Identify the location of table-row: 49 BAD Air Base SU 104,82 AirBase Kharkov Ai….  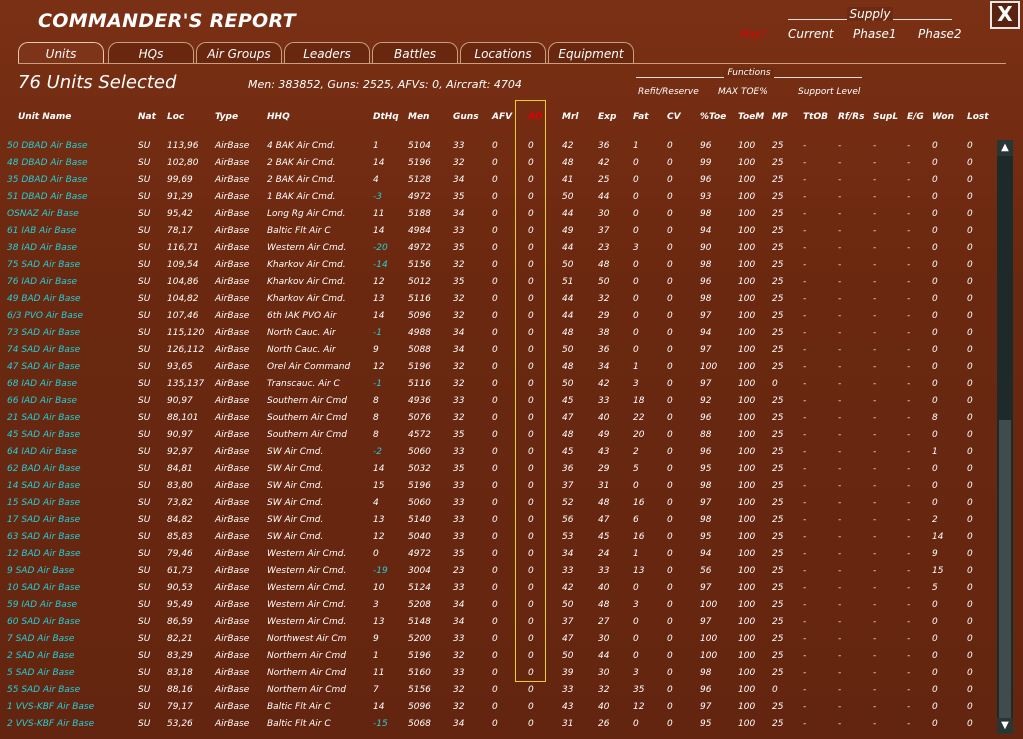
(495, 298).